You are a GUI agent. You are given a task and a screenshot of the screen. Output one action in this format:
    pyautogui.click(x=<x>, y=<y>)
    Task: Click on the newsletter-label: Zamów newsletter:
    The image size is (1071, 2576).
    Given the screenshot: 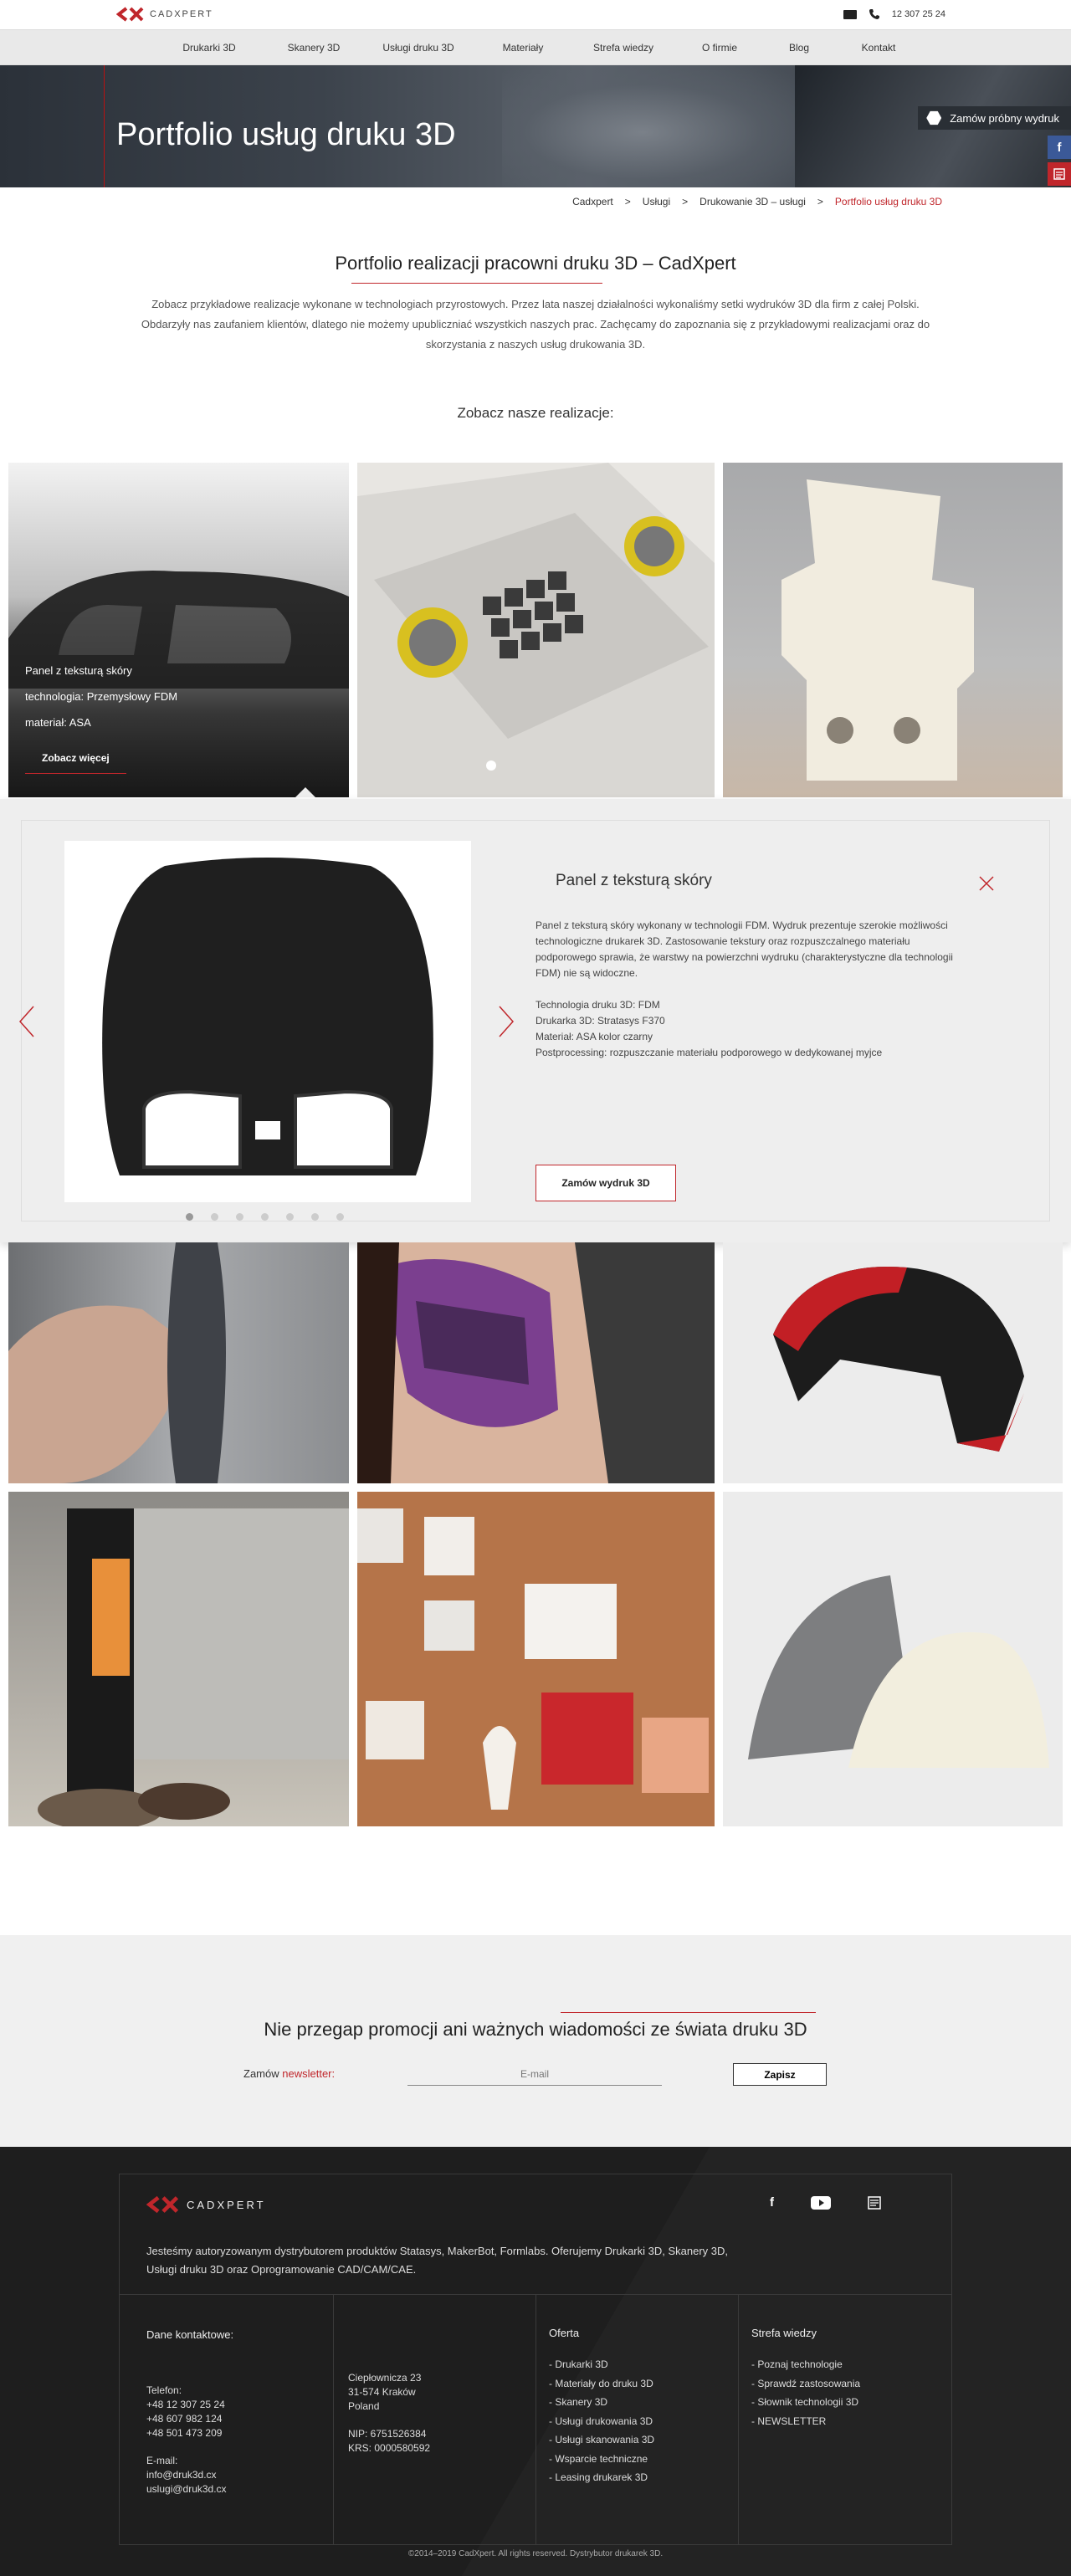 What is the action you would take?
    pyautogui.click(x=289, y=2074)
    